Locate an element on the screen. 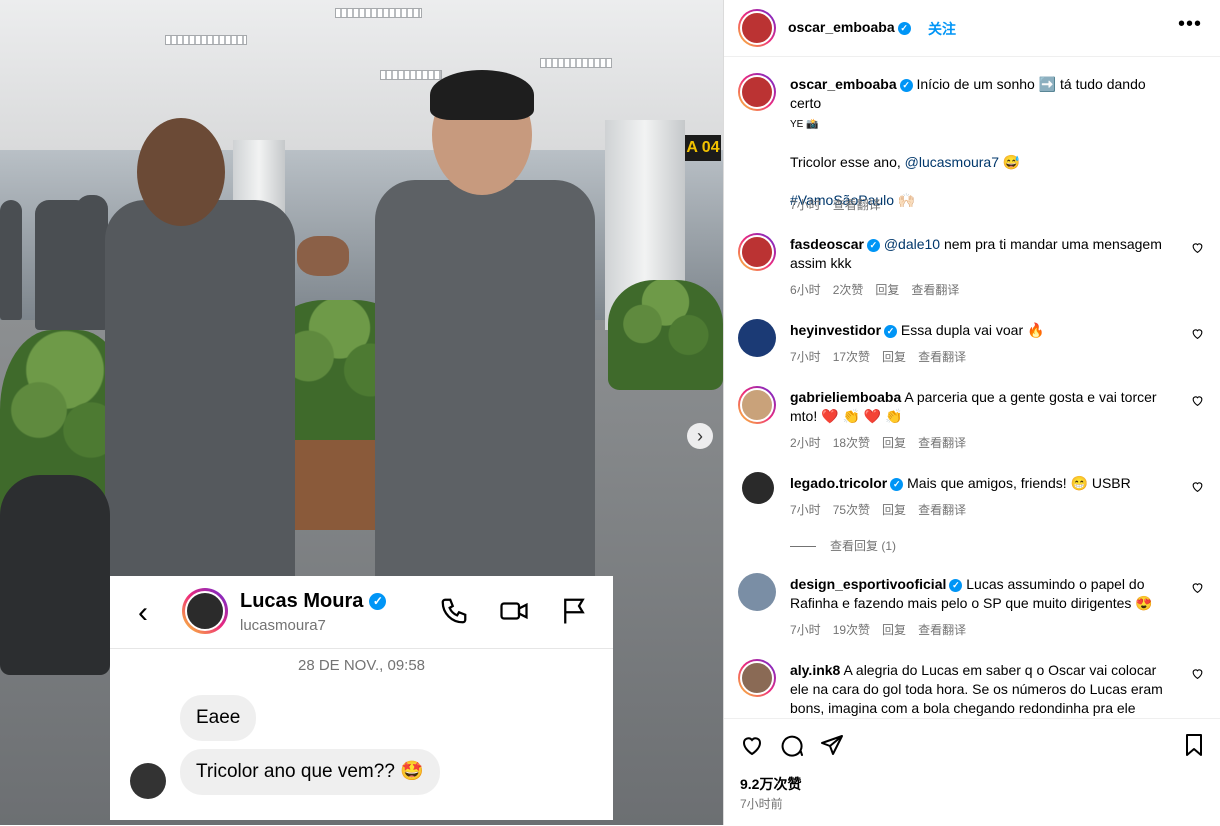 The height and width of the screenshot is (826, 1220). comment-meta: 7小时 19次赞 回复 查看翻译 is located at coordinates (878, 629).